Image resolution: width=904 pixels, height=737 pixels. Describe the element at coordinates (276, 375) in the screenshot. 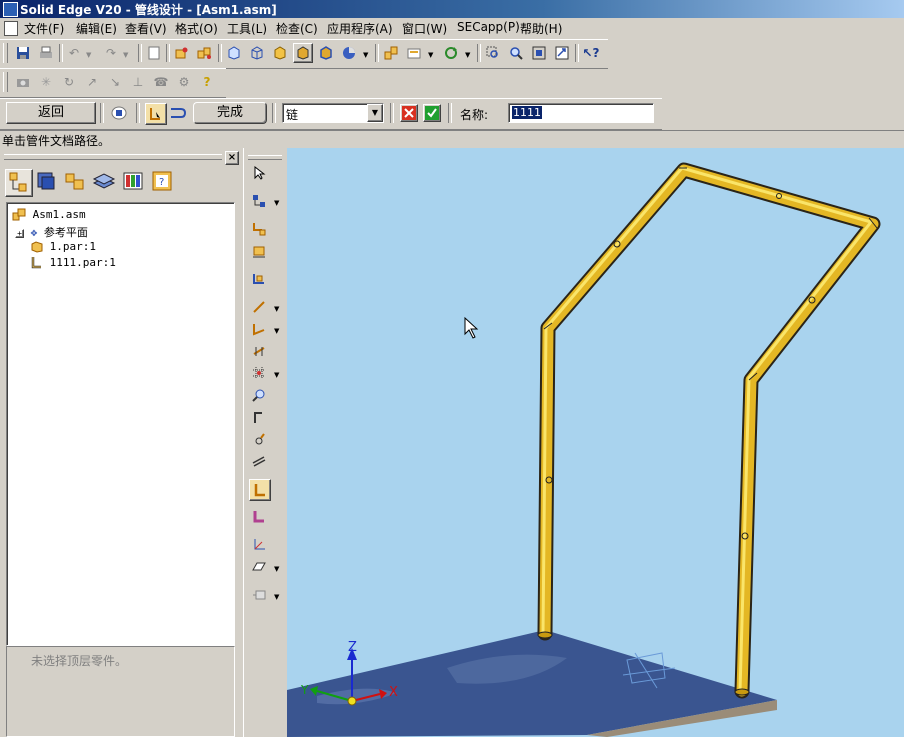

I see `grid-dropdown-icon: ▼` at that location.